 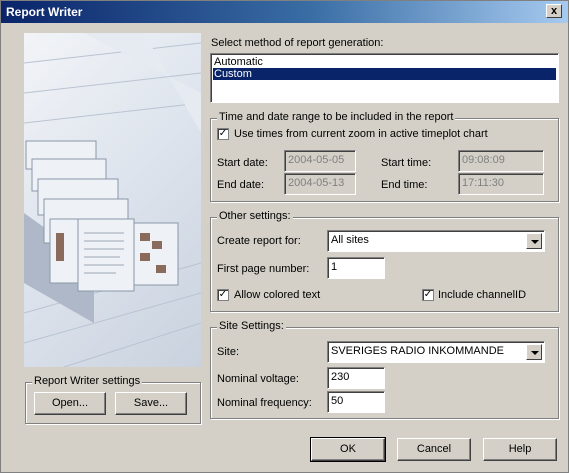 I want to click on other-settings-title: Other settings:, so click(x=255, y=216).